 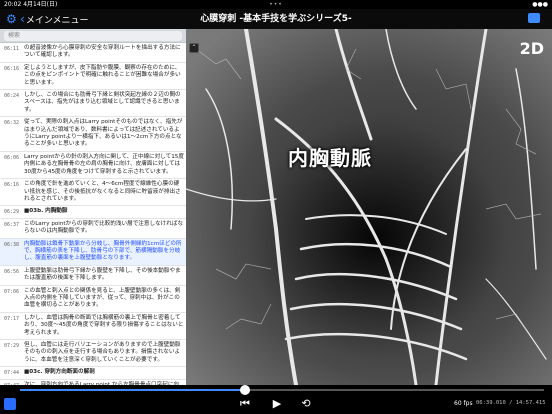 What do you see at coordinates (12, 157) in the screenshot?
I see `row-timestamp: 06:06` at bounding box center [12, 157].